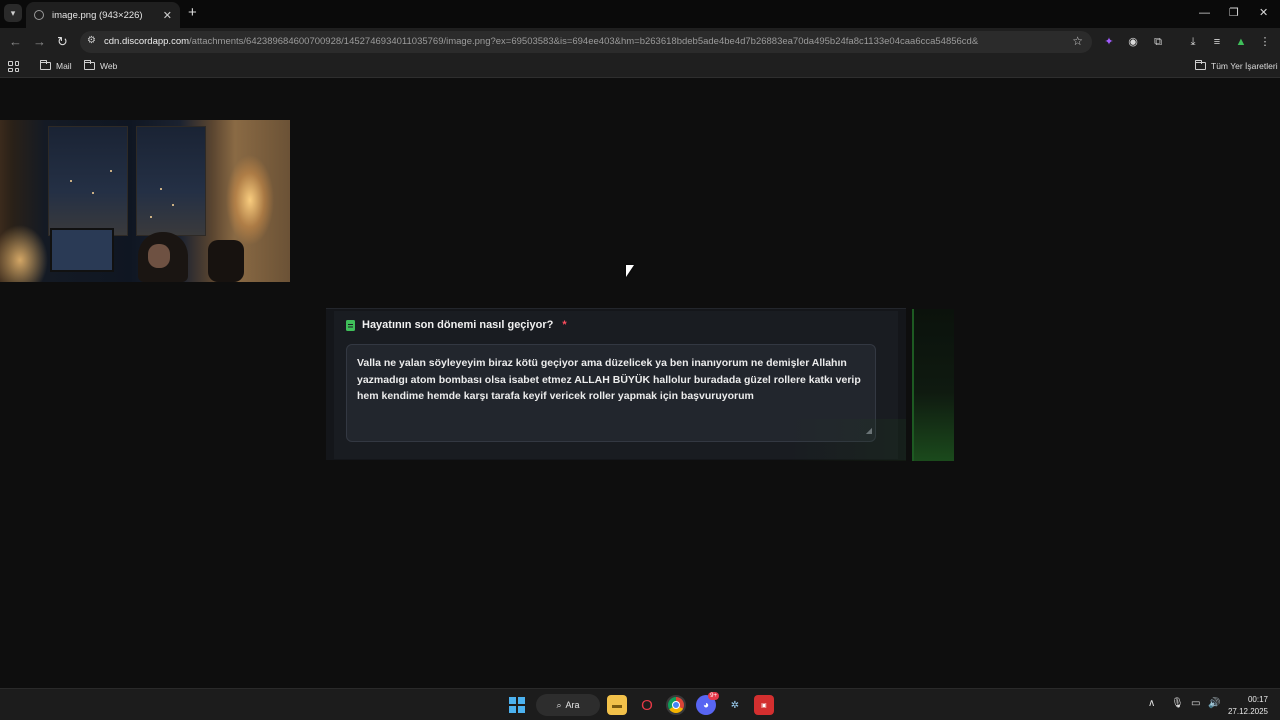  Describe the element at coordinates (64, 66) in the screenshot. I see `bookmark-label: Mail` at that location.